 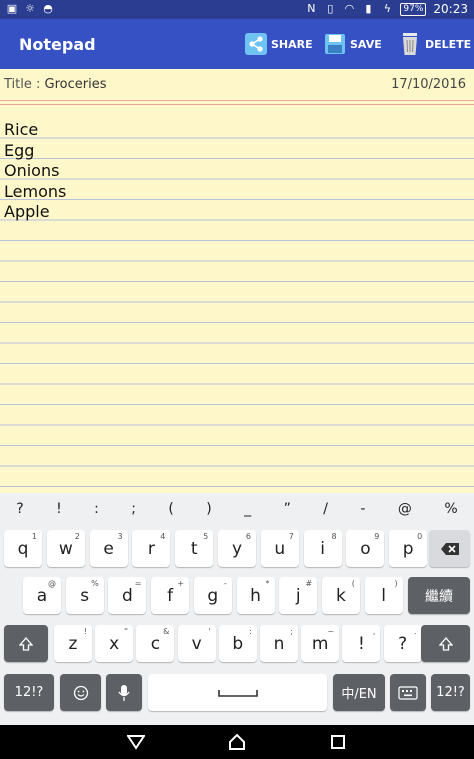 I want to click on key-label: p, so click(x=408, y=548).